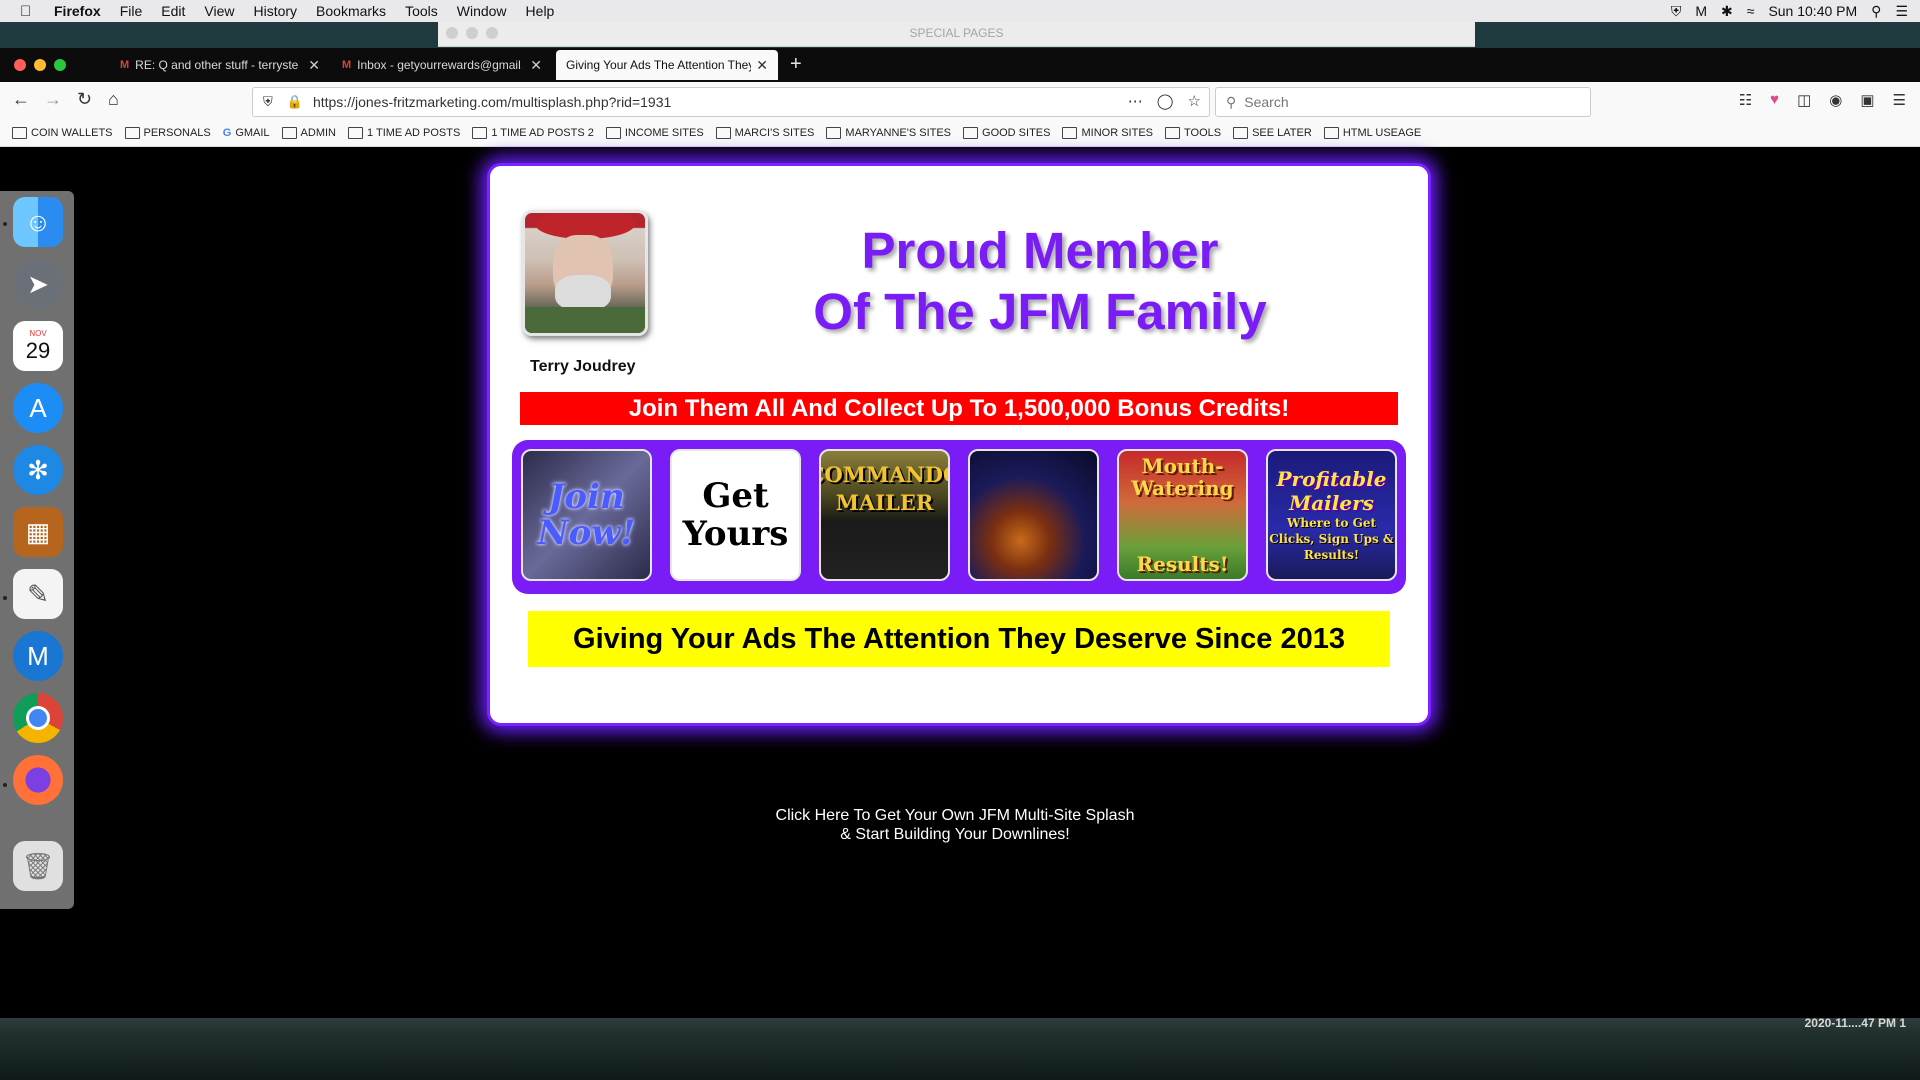 Image resolution: width=1920 pixels, height=1080 pixels. Describe the element at coordinates (1901, 11) in the screenshot. I see `notification-center-icon: ☰` at that location.